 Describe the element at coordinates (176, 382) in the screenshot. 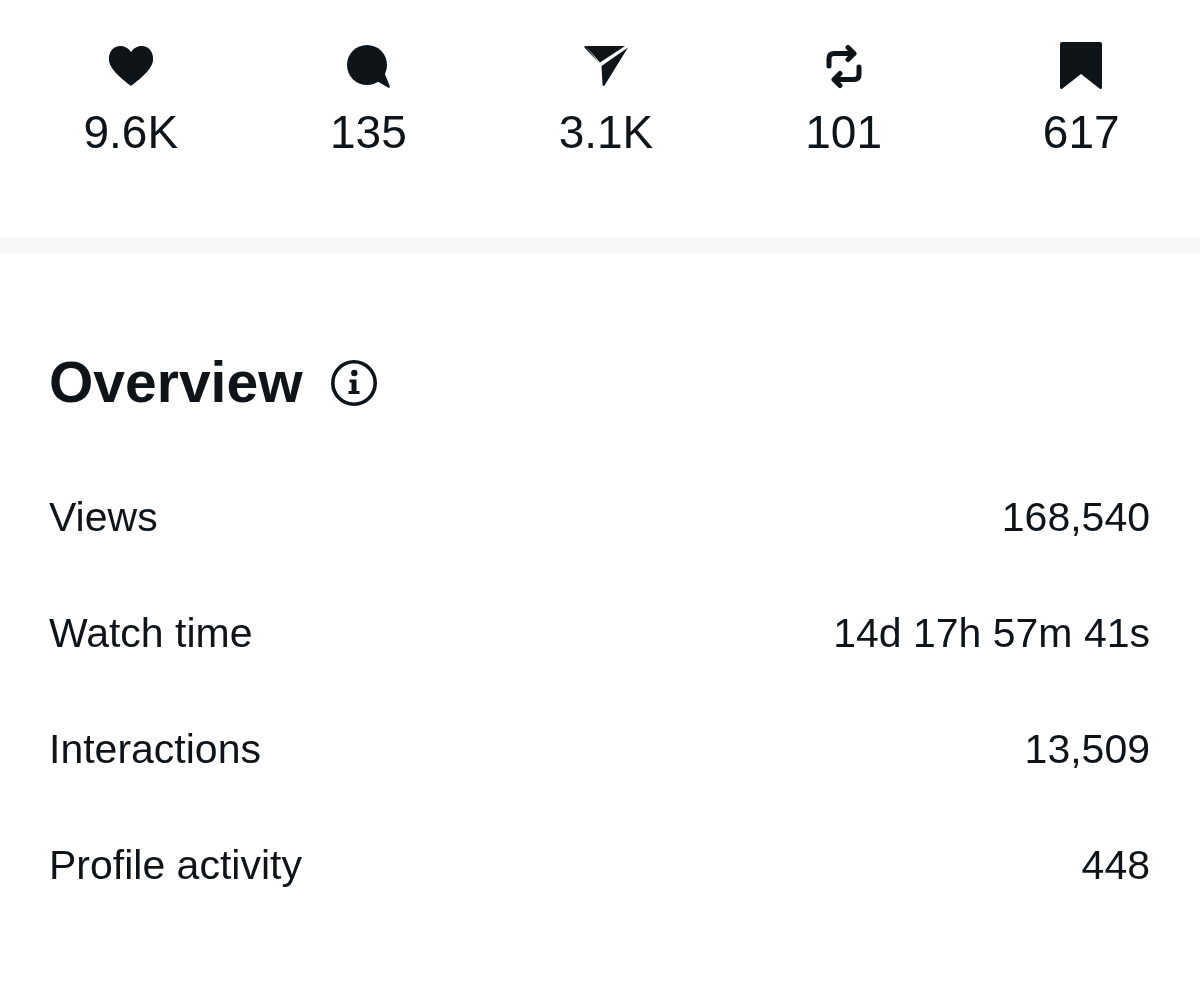

I see `section-title: Overview` at that location.